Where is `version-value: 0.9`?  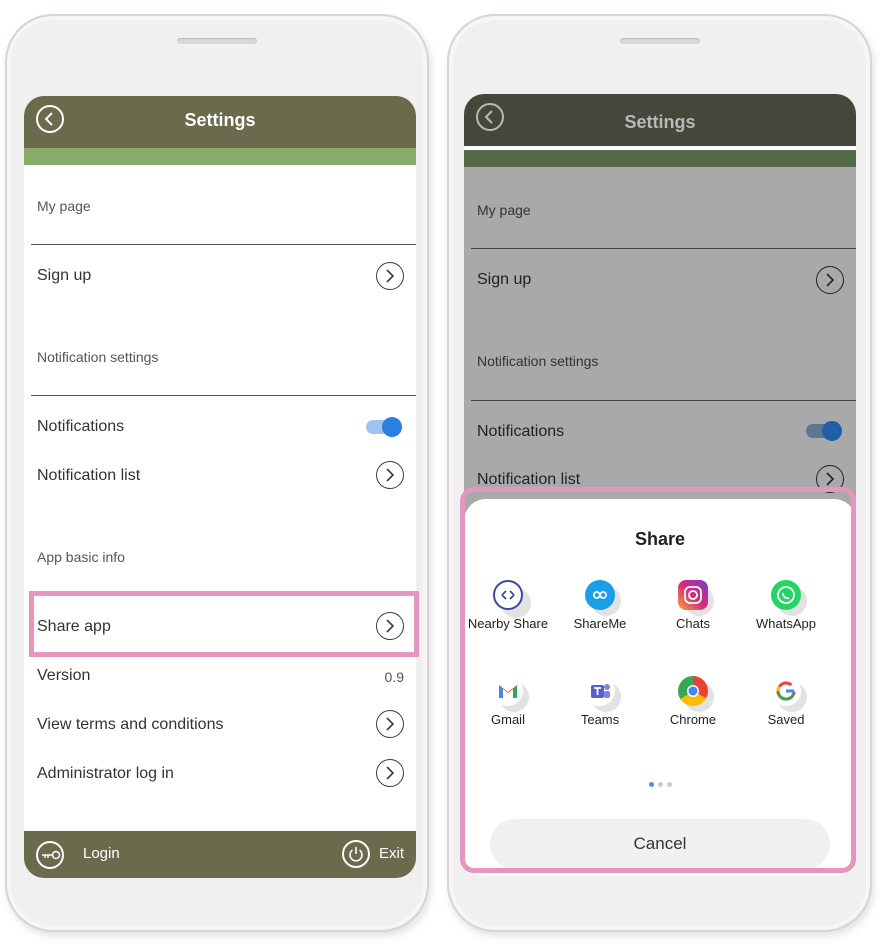
version-value: 0.9 is located at coordinates (394, 677).